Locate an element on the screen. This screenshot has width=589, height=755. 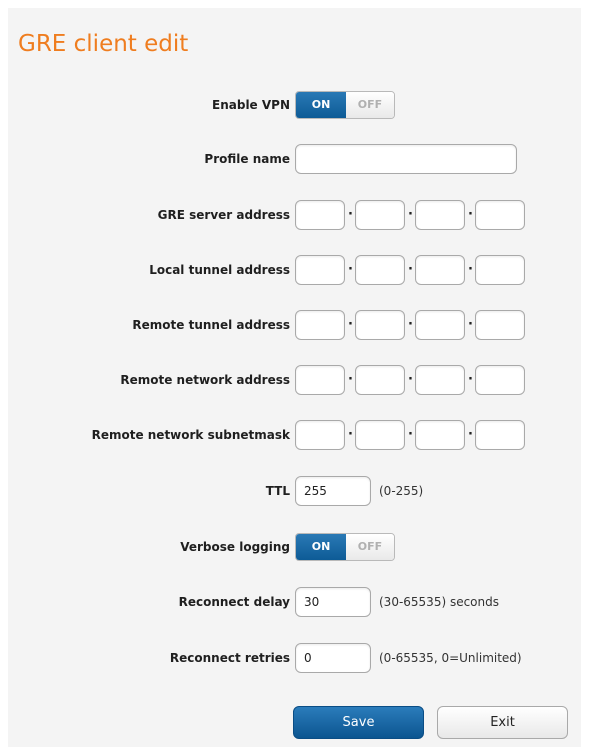
enable-vpn-off: OFF is located at coordinates (370, 105).